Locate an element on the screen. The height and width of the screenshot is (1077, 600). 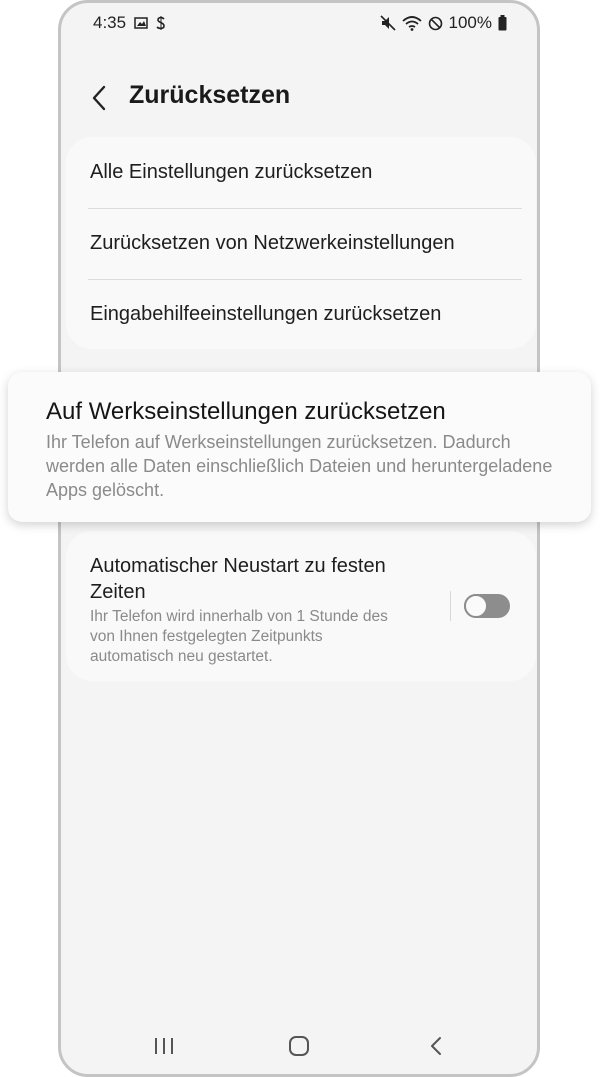
list-item-label: Alle Einstellungen zurücksetzen is located at coordinates (231, 172).